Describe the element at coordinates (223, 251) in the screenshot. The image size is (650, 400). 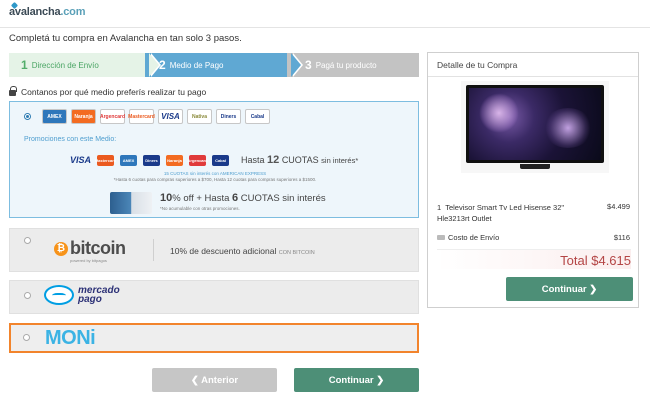
I see `bitcoin-discount-text: 10% de descuento adicional` at that location.